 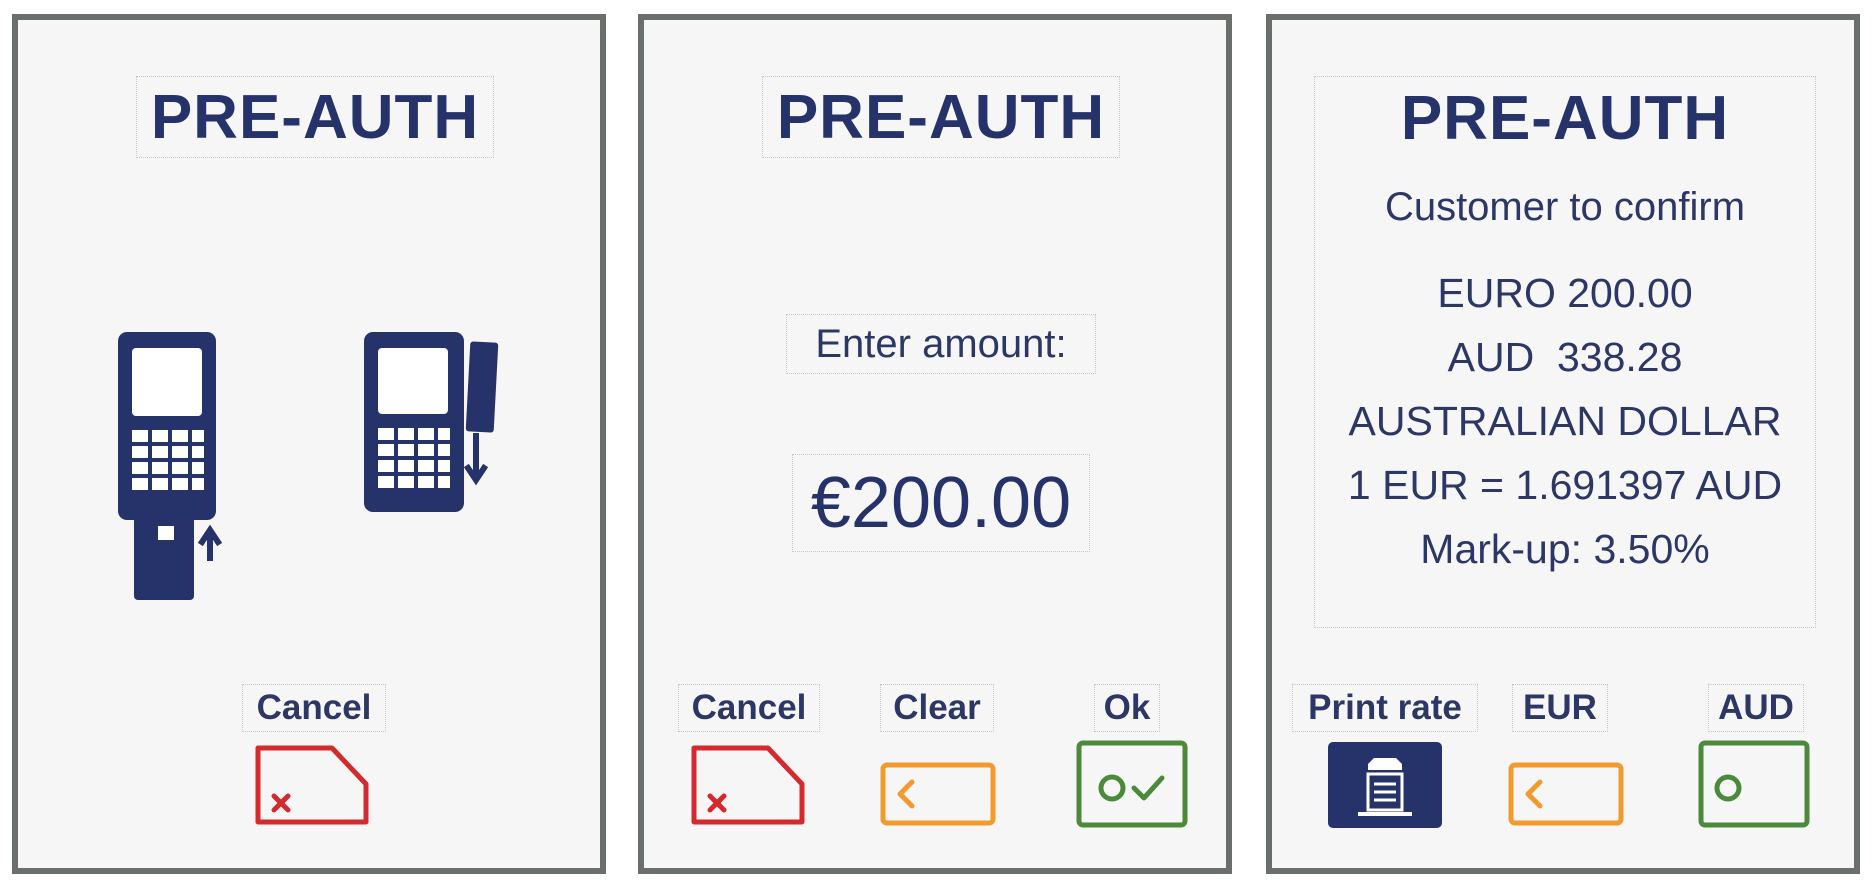 What do you see at coordinates (1565, 484) in the screenshot?
I see `exchange-rate: 1 EUR = 1.691397 AUD` at bounding box center [1565, 484].